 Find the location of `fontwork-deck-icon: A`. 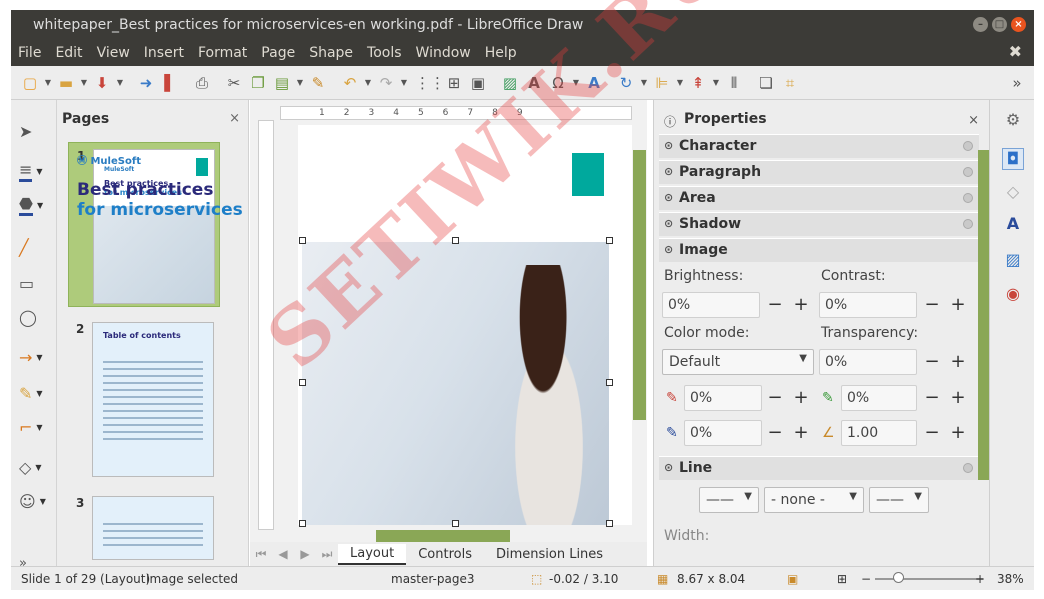

fontwork-deck-icon: A is located at coordinates (1013, 225).